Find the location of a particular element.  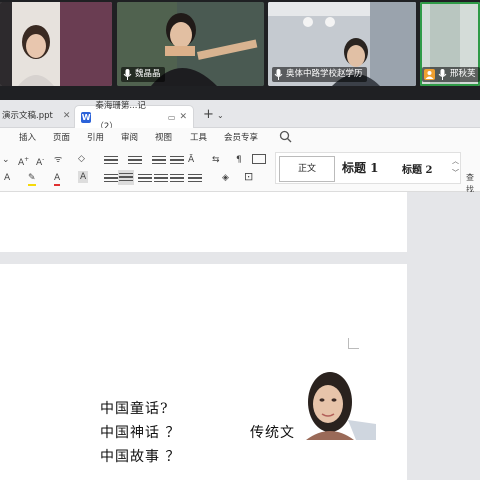

document-text-line: 中国神话 ？ is located at coordinates (140, 433).